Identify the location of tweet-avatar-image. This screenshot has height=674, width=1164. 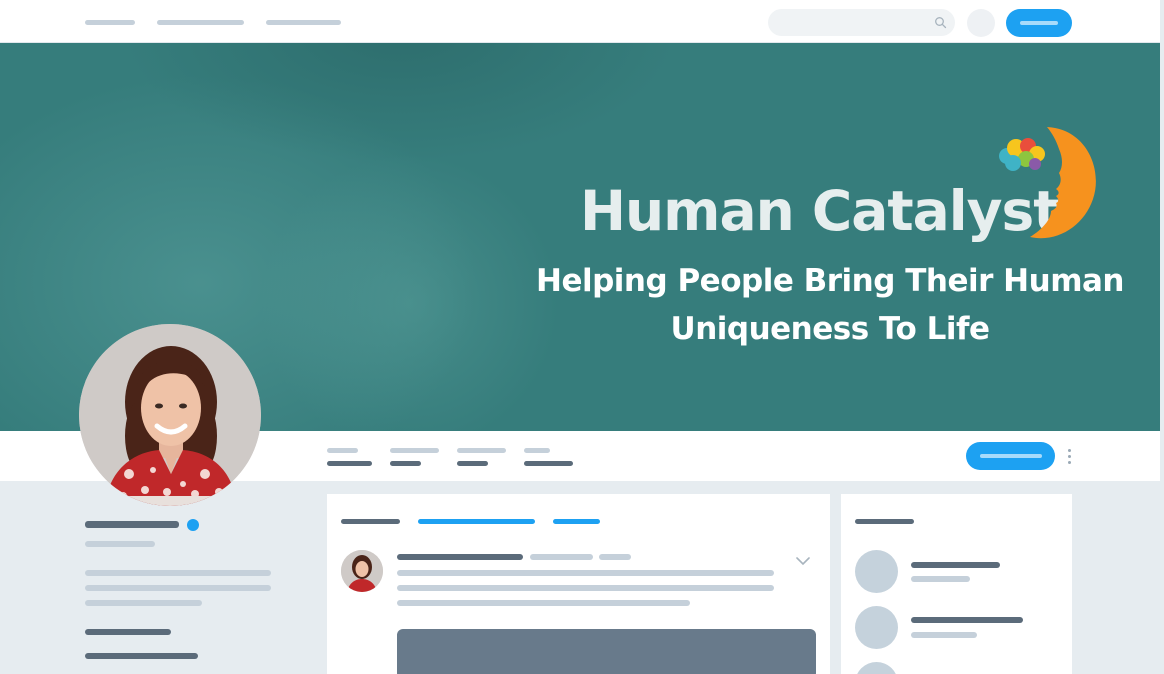
(362, 571).